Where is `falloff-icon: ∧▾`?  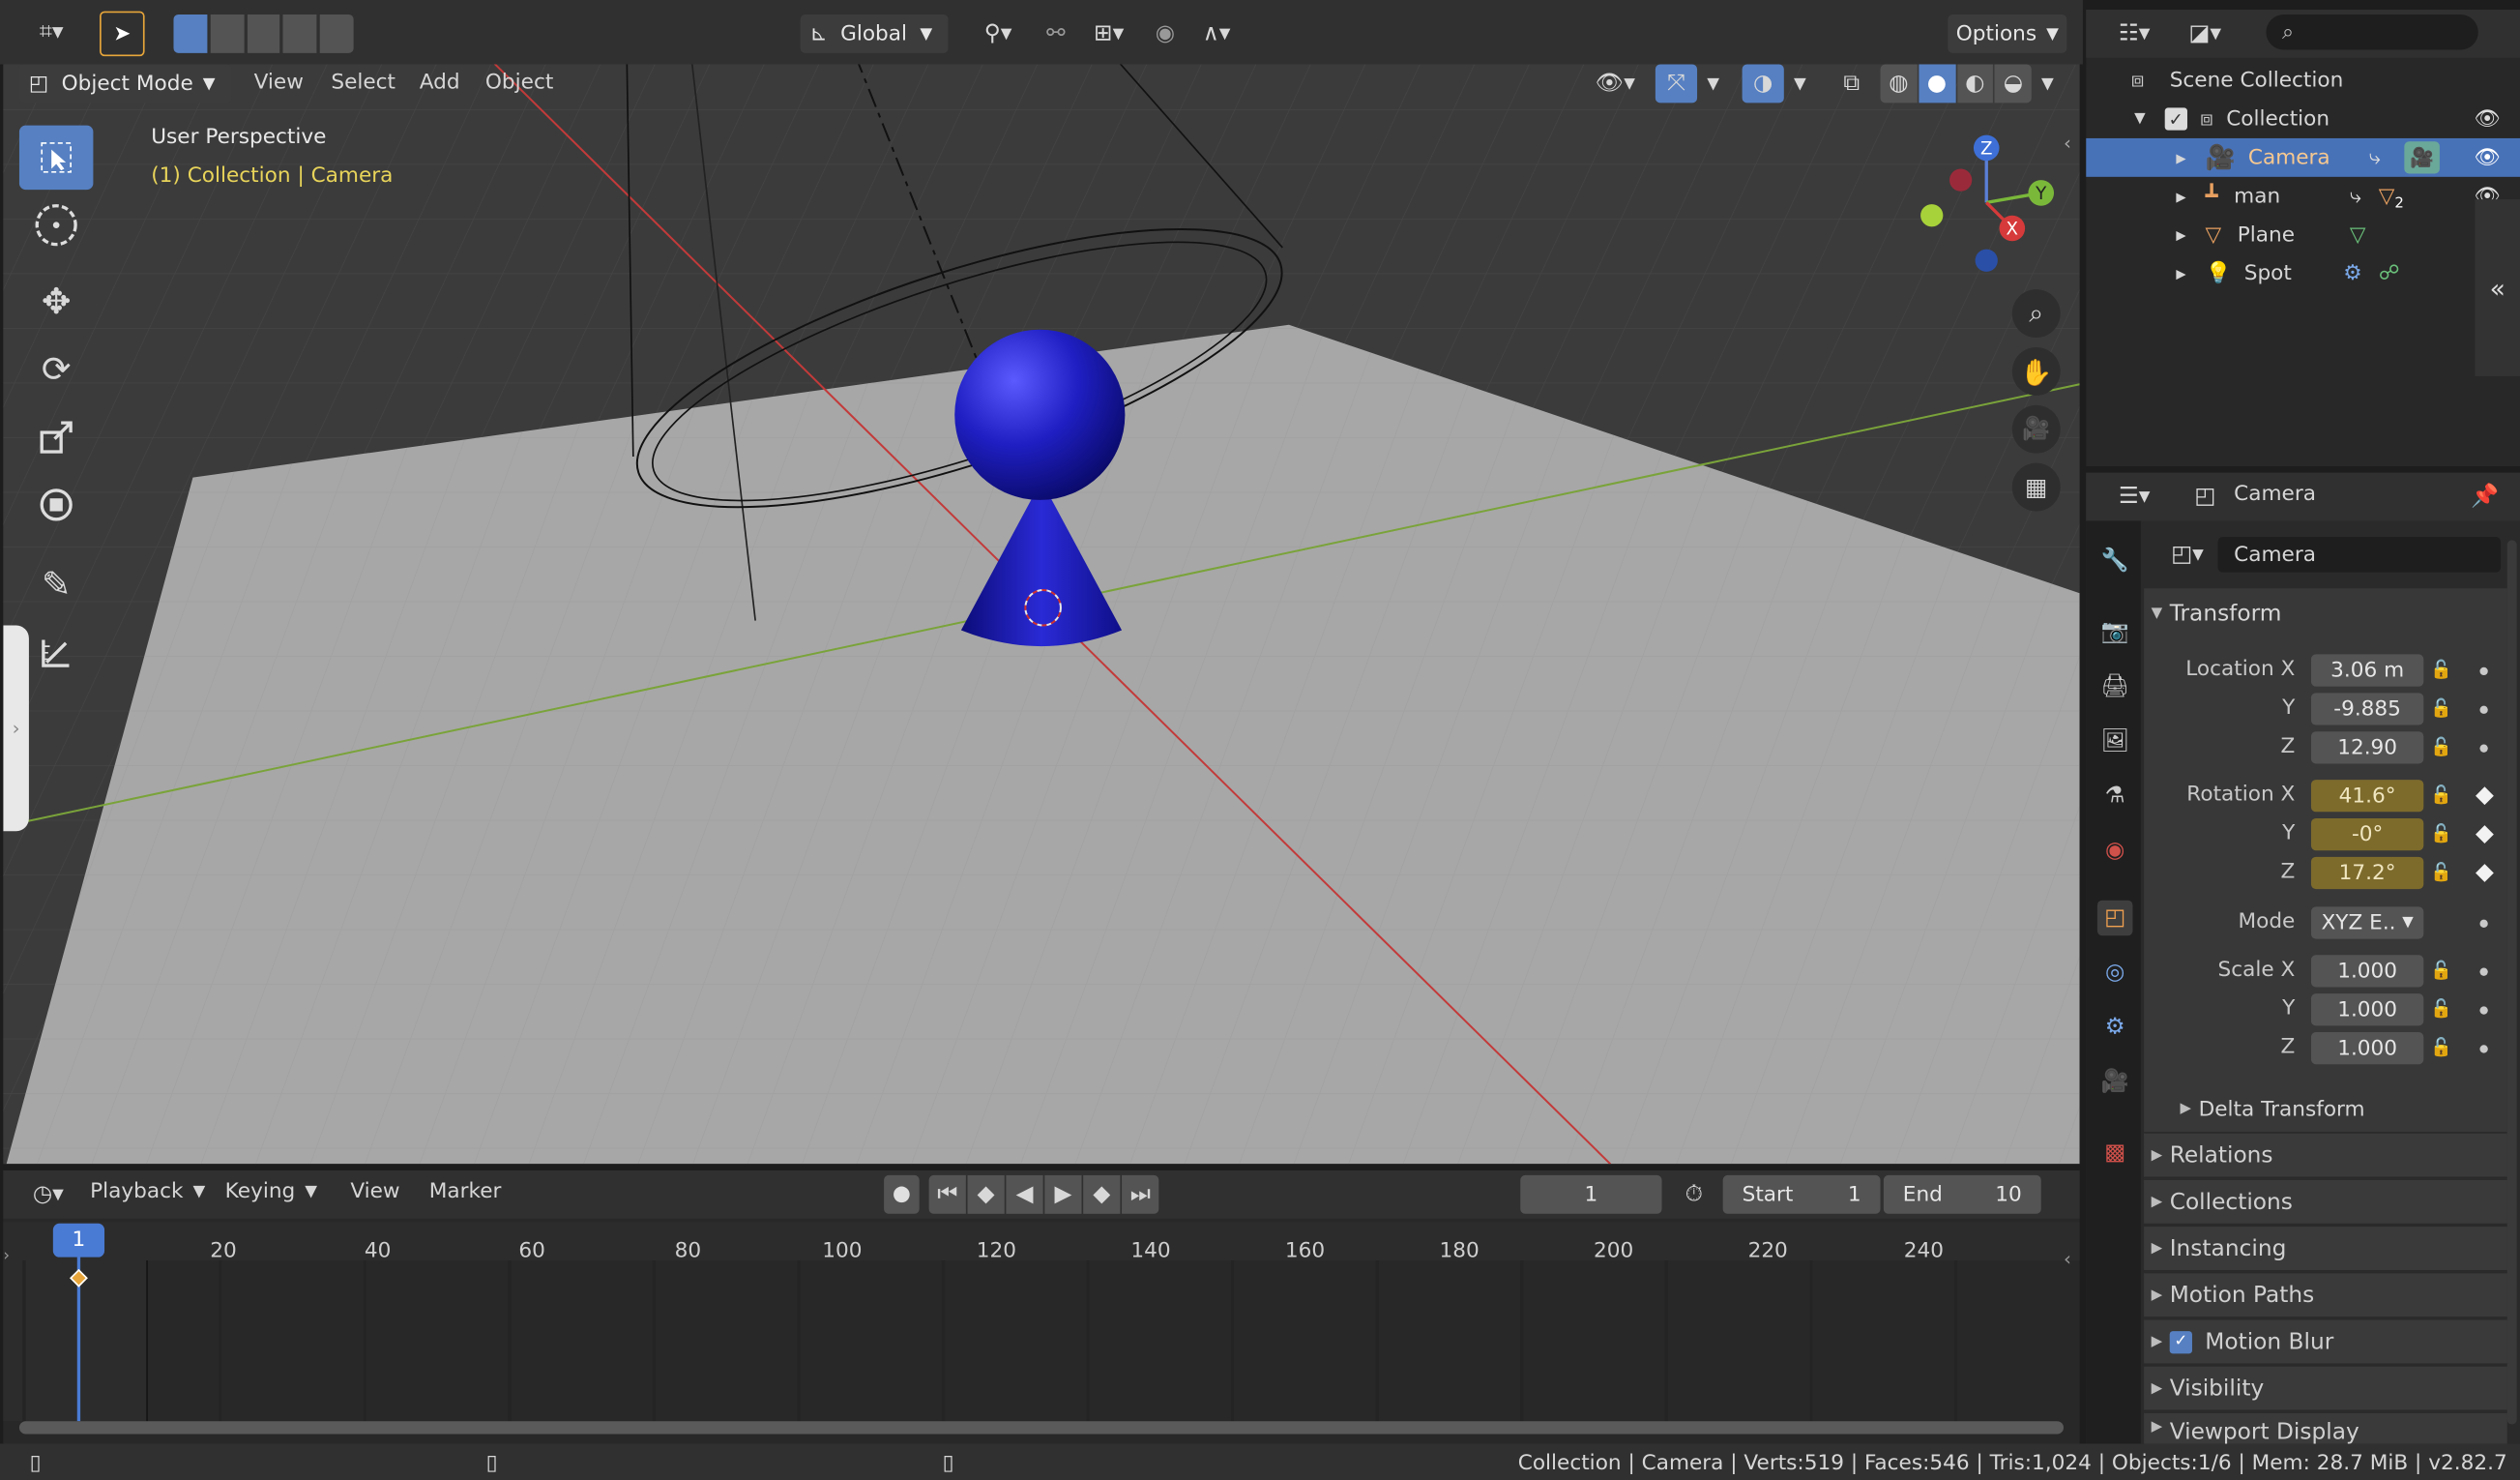
falloff-icon: ∧▾ is located at coordinates (1217, 34).